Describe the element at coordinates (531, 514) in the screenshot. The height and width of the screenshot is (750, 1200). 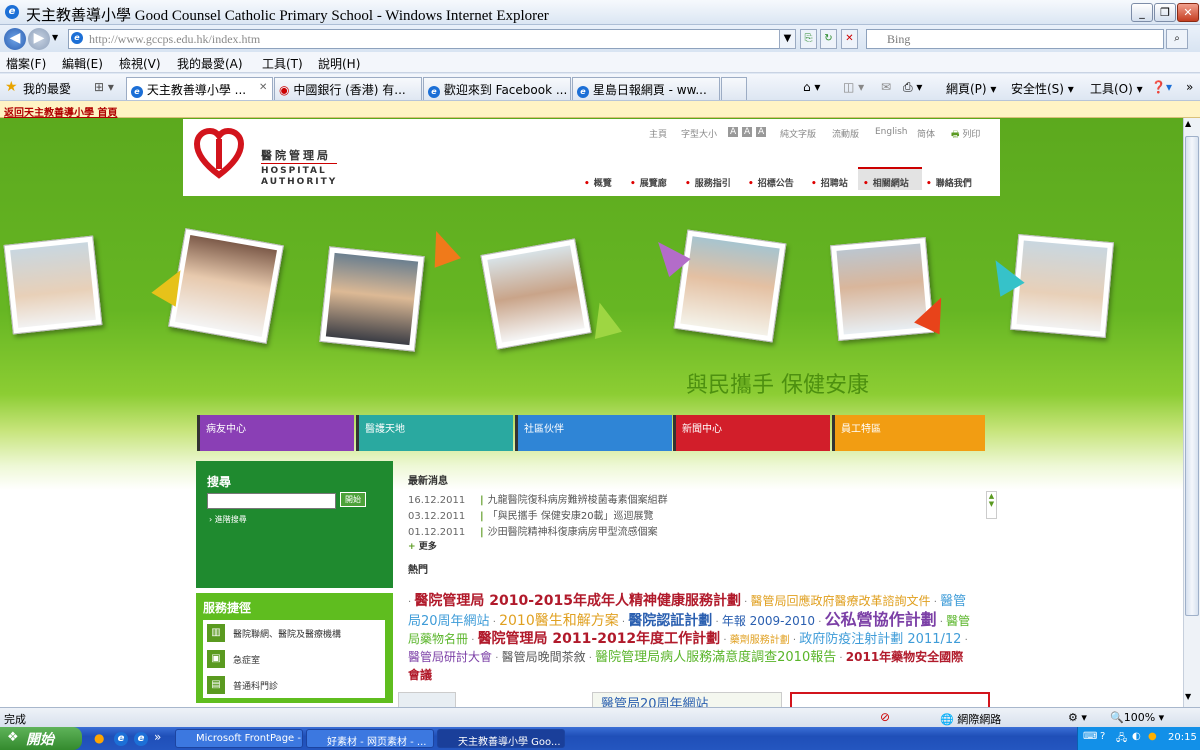
I see `news-item: 03.12.2011 | 「與民攜手 保健安康20載」巡迴展覽` at that location.